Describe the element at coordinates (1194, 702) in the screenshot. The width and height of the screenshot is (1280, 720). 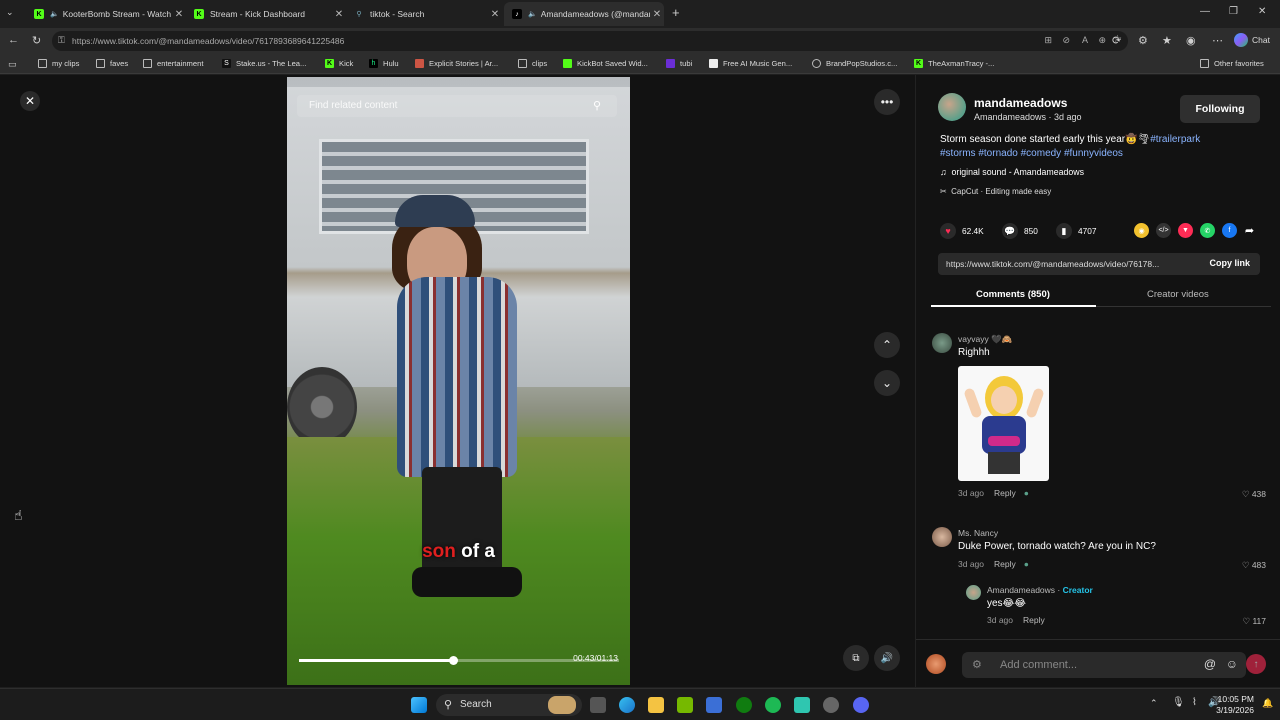
I see `wifi-icon: ⌇` at that location.